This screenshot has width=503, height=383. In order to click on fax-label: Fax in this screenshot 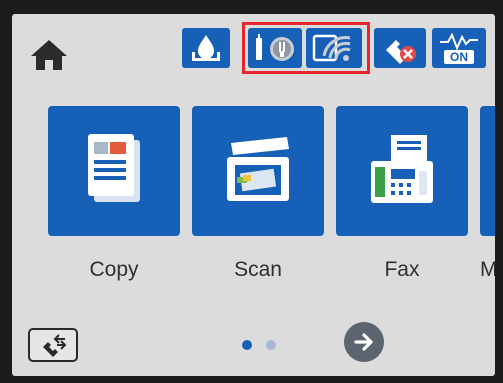, I will do `click(402, 269)`.